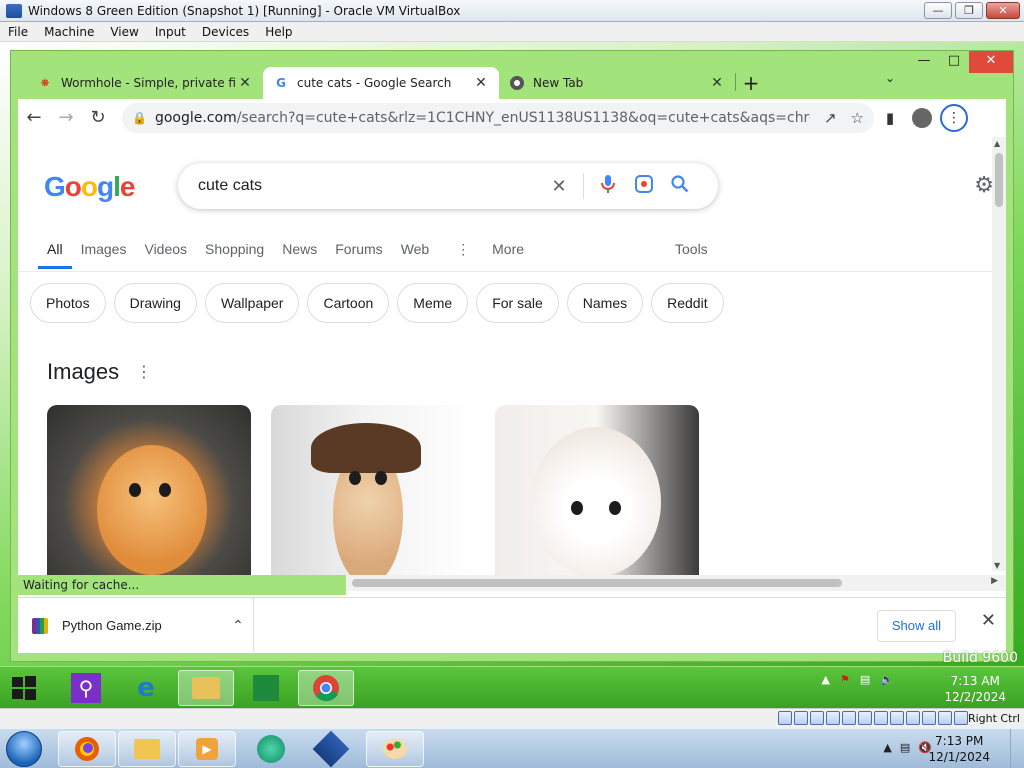 This screenshot has width=1024, height=768. I want to click on tools-button: Tools, so click(691, 249).